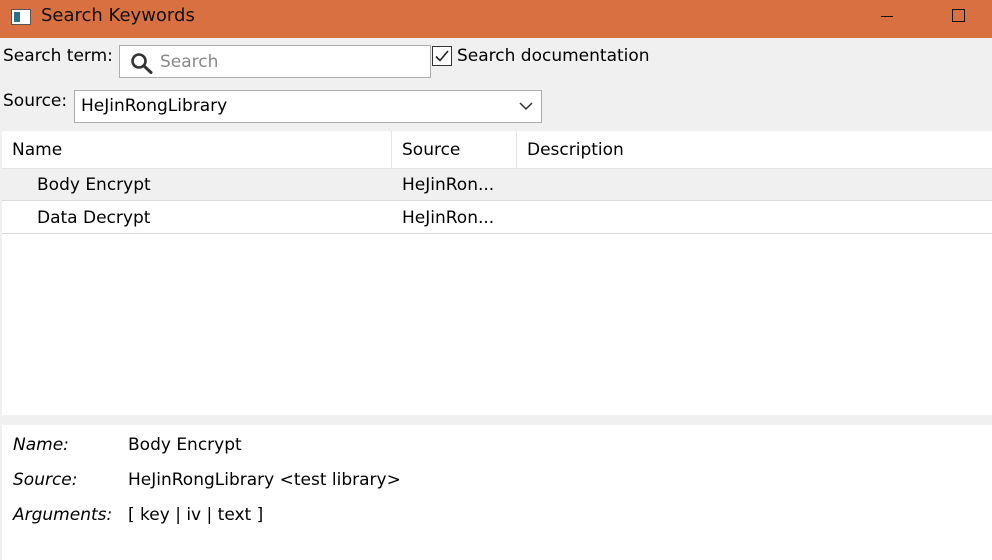 The image size is (992, 560). What do you see at coordinates (197, 150) in the screenshot?
I see `column-header-name: Name` at bounding box center [197, 150].